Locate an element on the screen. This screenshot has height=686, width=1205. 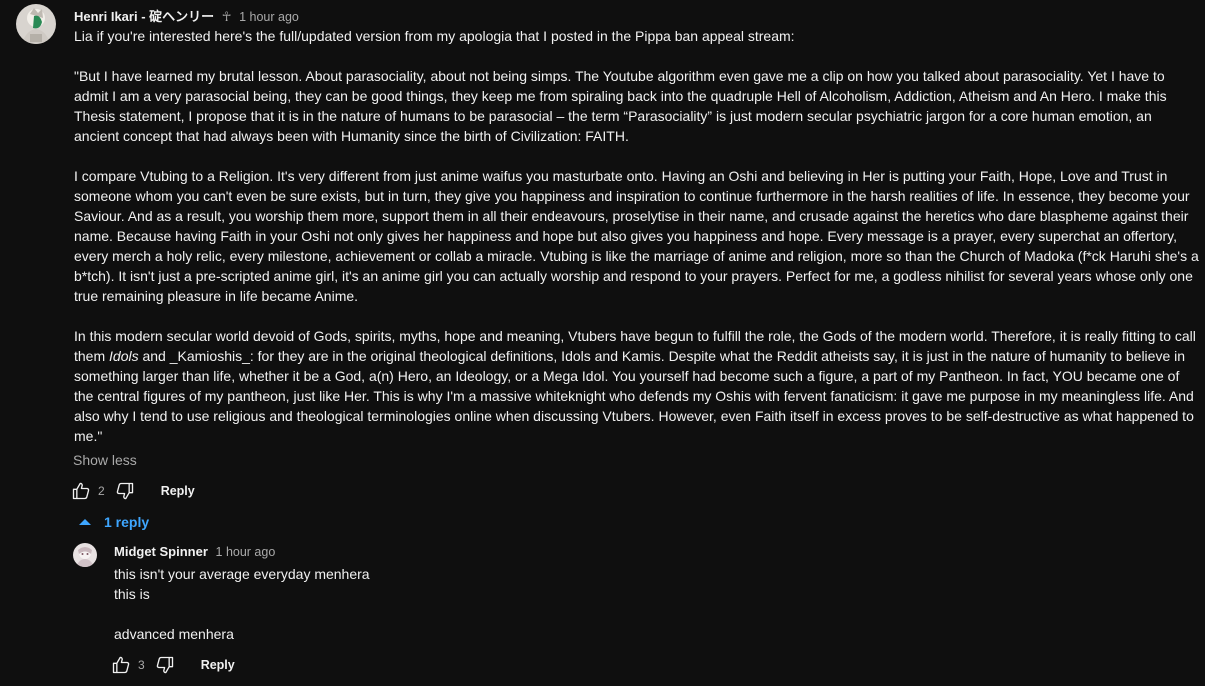
comment-italic-text: Idols is located at coordinates (124, 356).